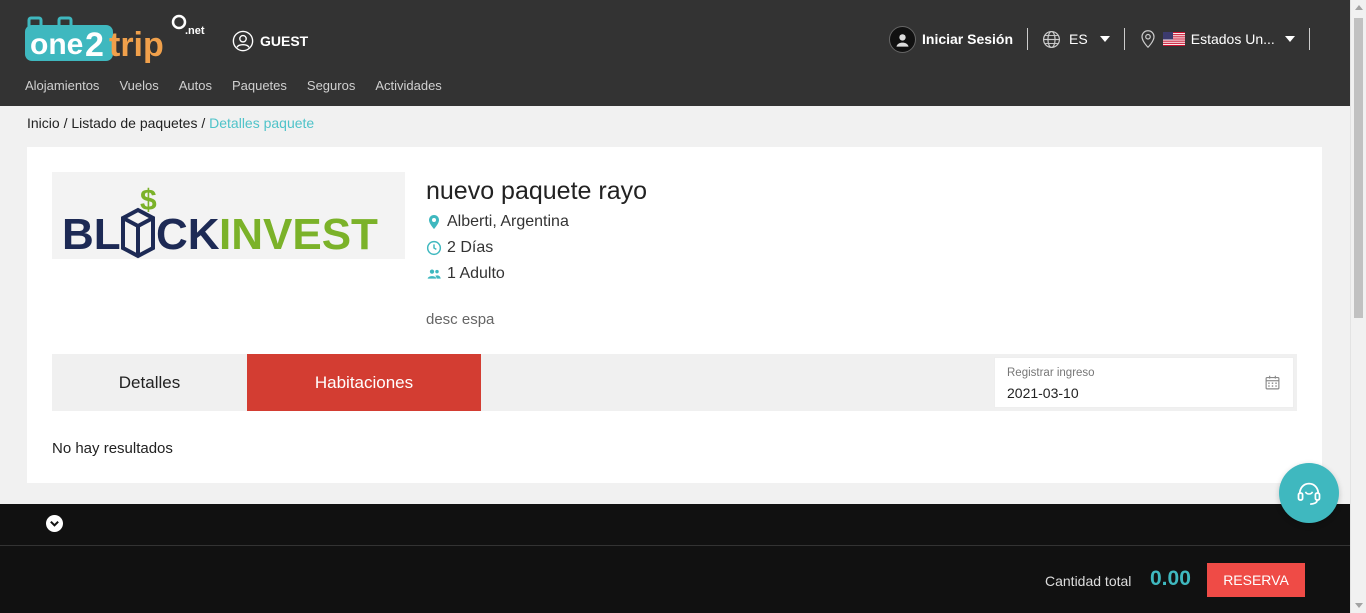  I want to click on package-description: desc espa, so click(460, 319).